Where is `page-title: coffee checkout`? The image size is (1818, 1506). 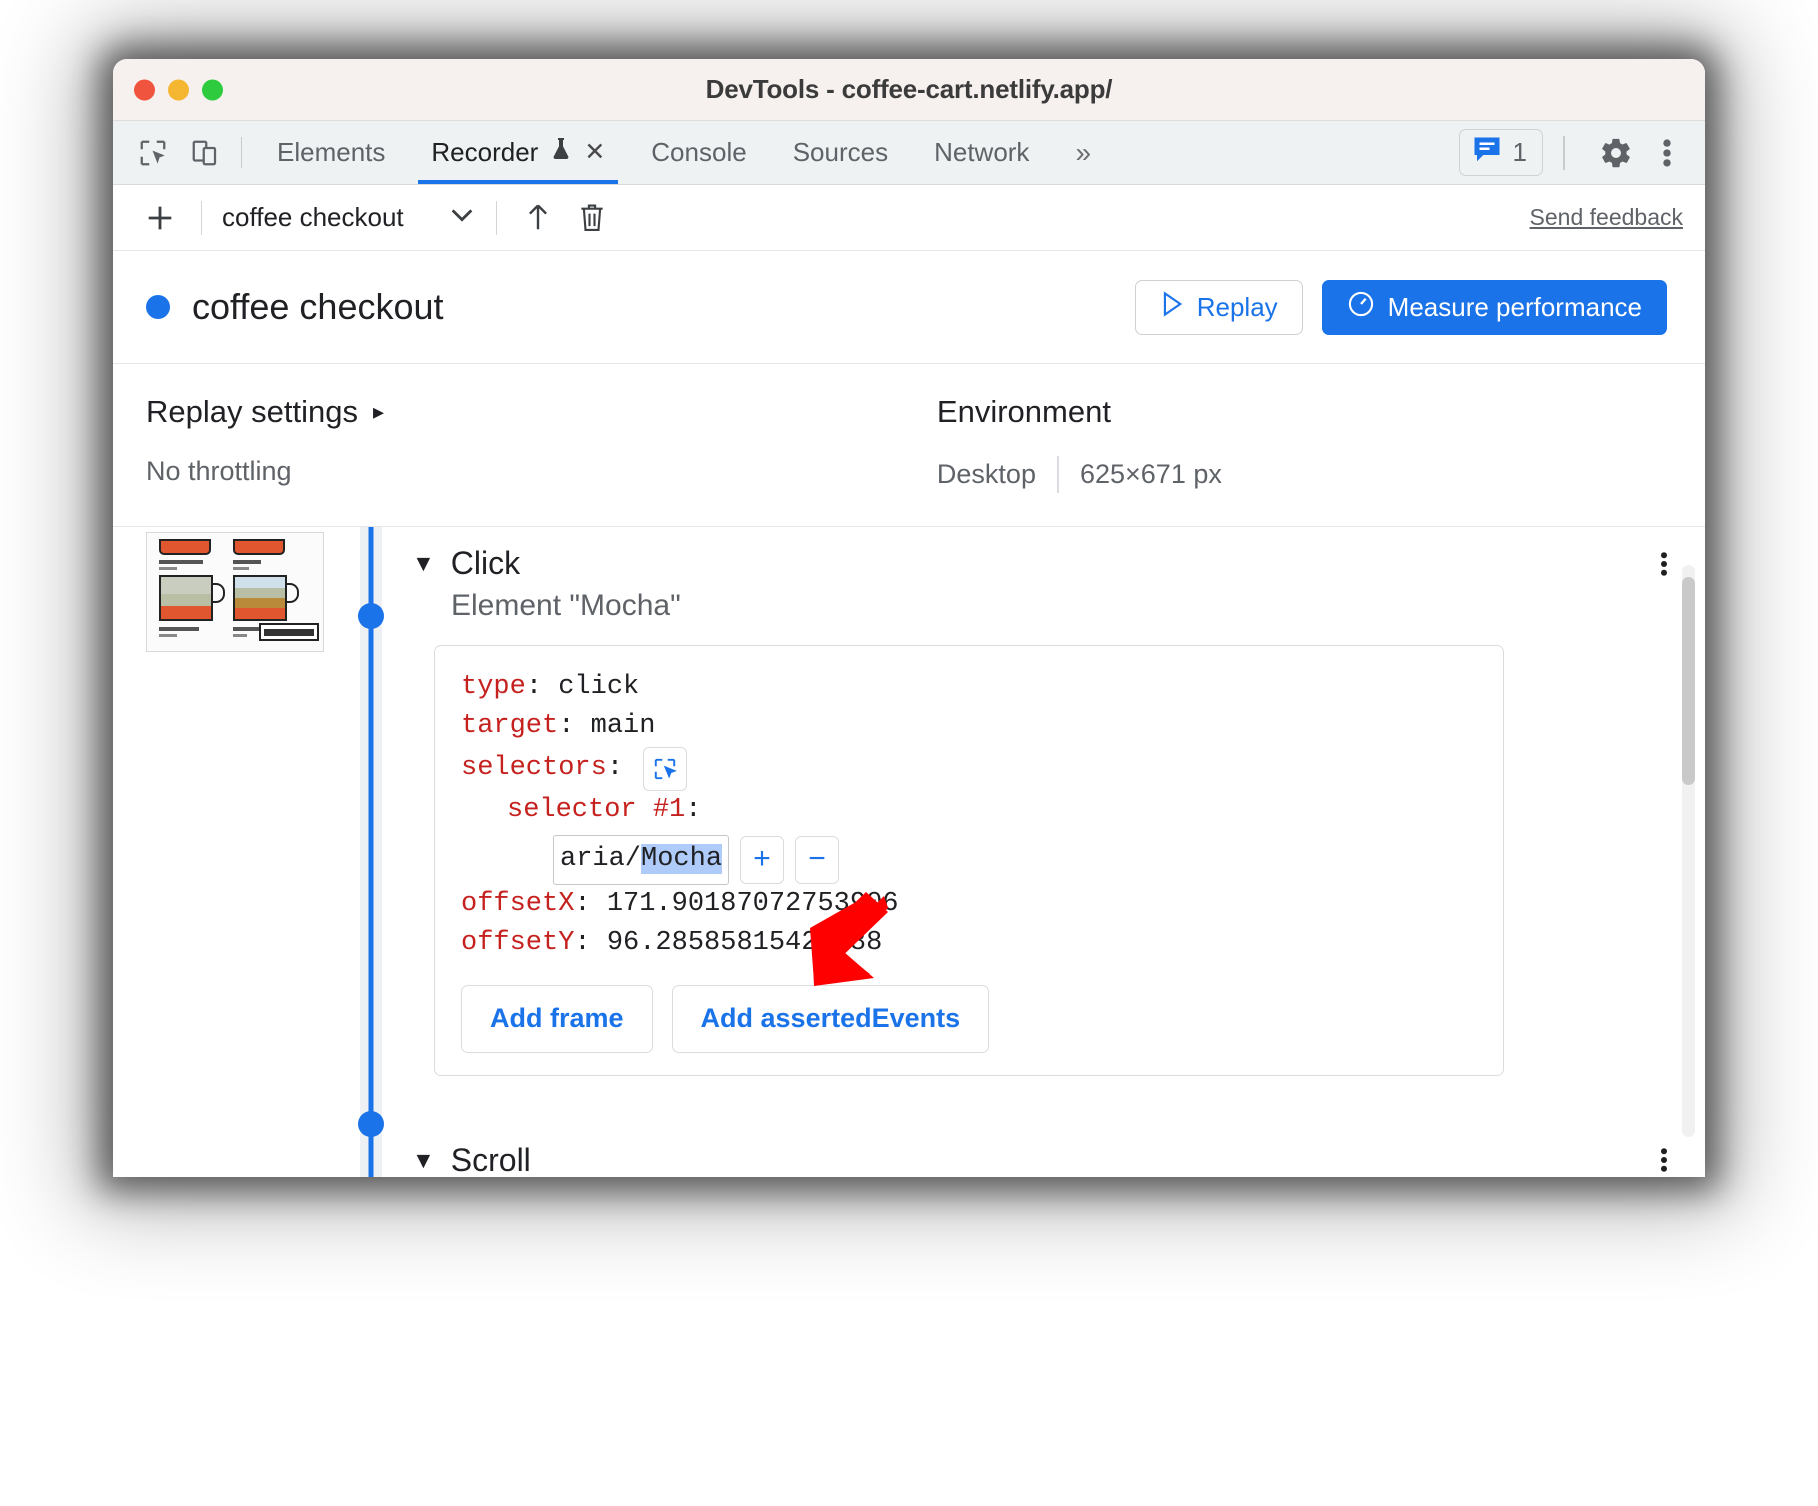
page-title: coffee checkout is located at coordinates (318, 306).